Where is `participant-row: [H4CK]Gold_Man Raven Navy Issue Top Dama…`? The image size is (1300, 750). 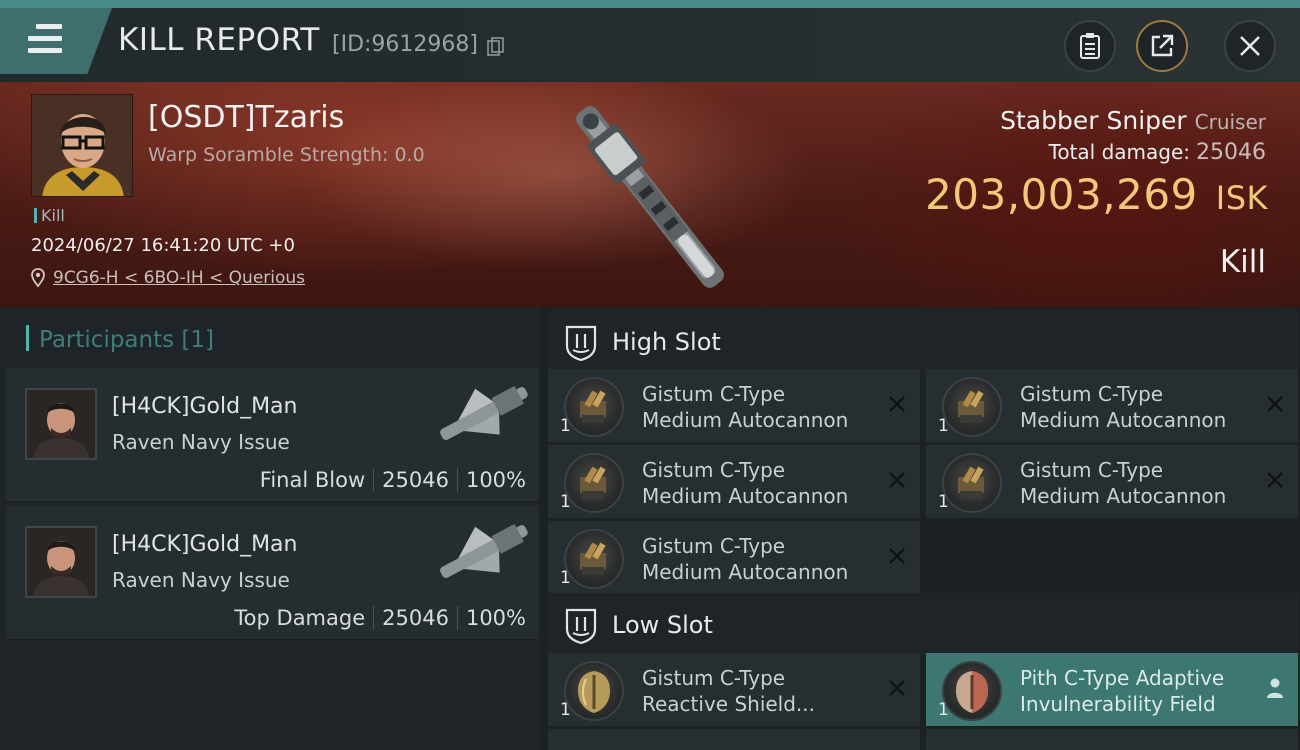
participant-row: [H4CK]Gold_Man Raven Navy Issue Top Dama… is located at coordinates (272, 573).